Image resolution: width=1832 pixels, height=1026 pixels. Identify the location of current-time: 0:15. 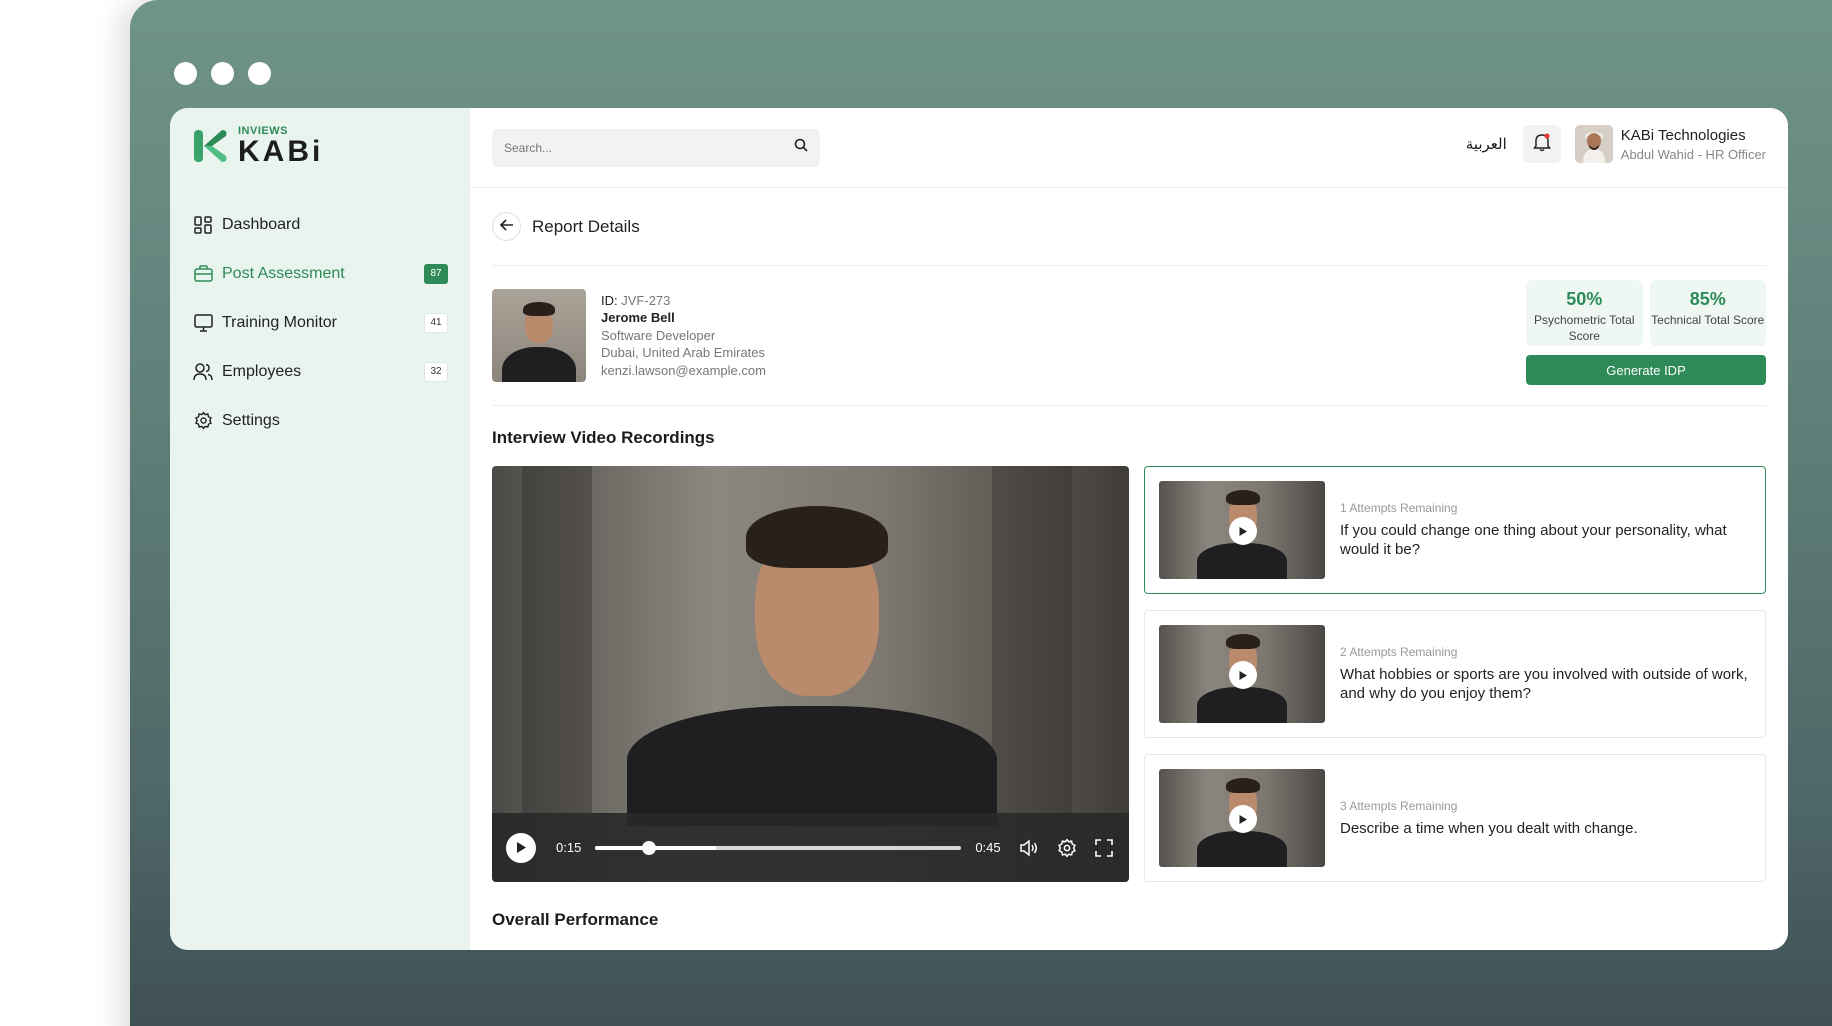
(569, 847).